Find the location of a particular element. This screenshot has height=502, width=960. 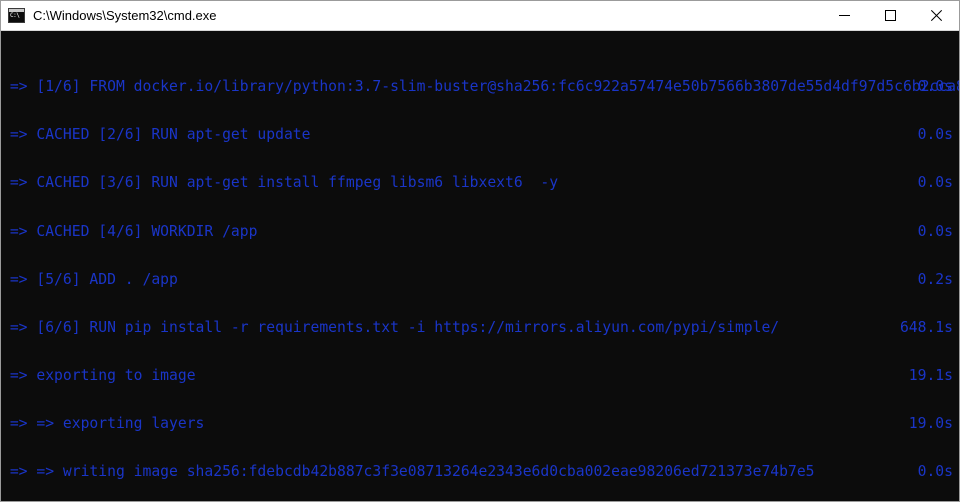

close-icon is located at coordinates (936, 16).